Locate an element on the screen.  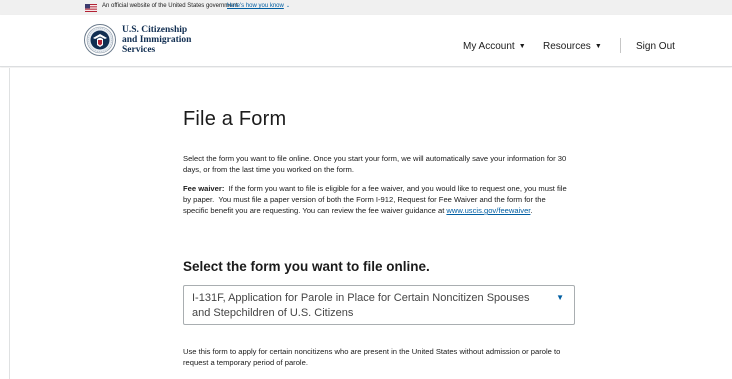
left-border is located at coordinates (9, 223).